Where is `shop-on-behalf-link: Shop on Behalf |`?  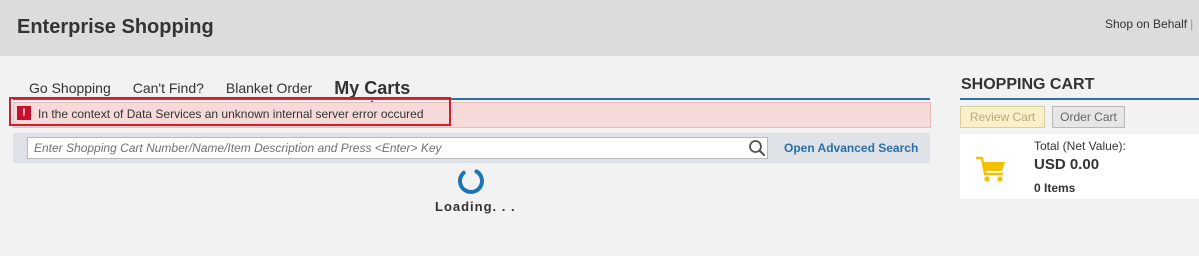 shop-on-behalf-link: Shop on Behalf | is located at coordinates (1149, 24).